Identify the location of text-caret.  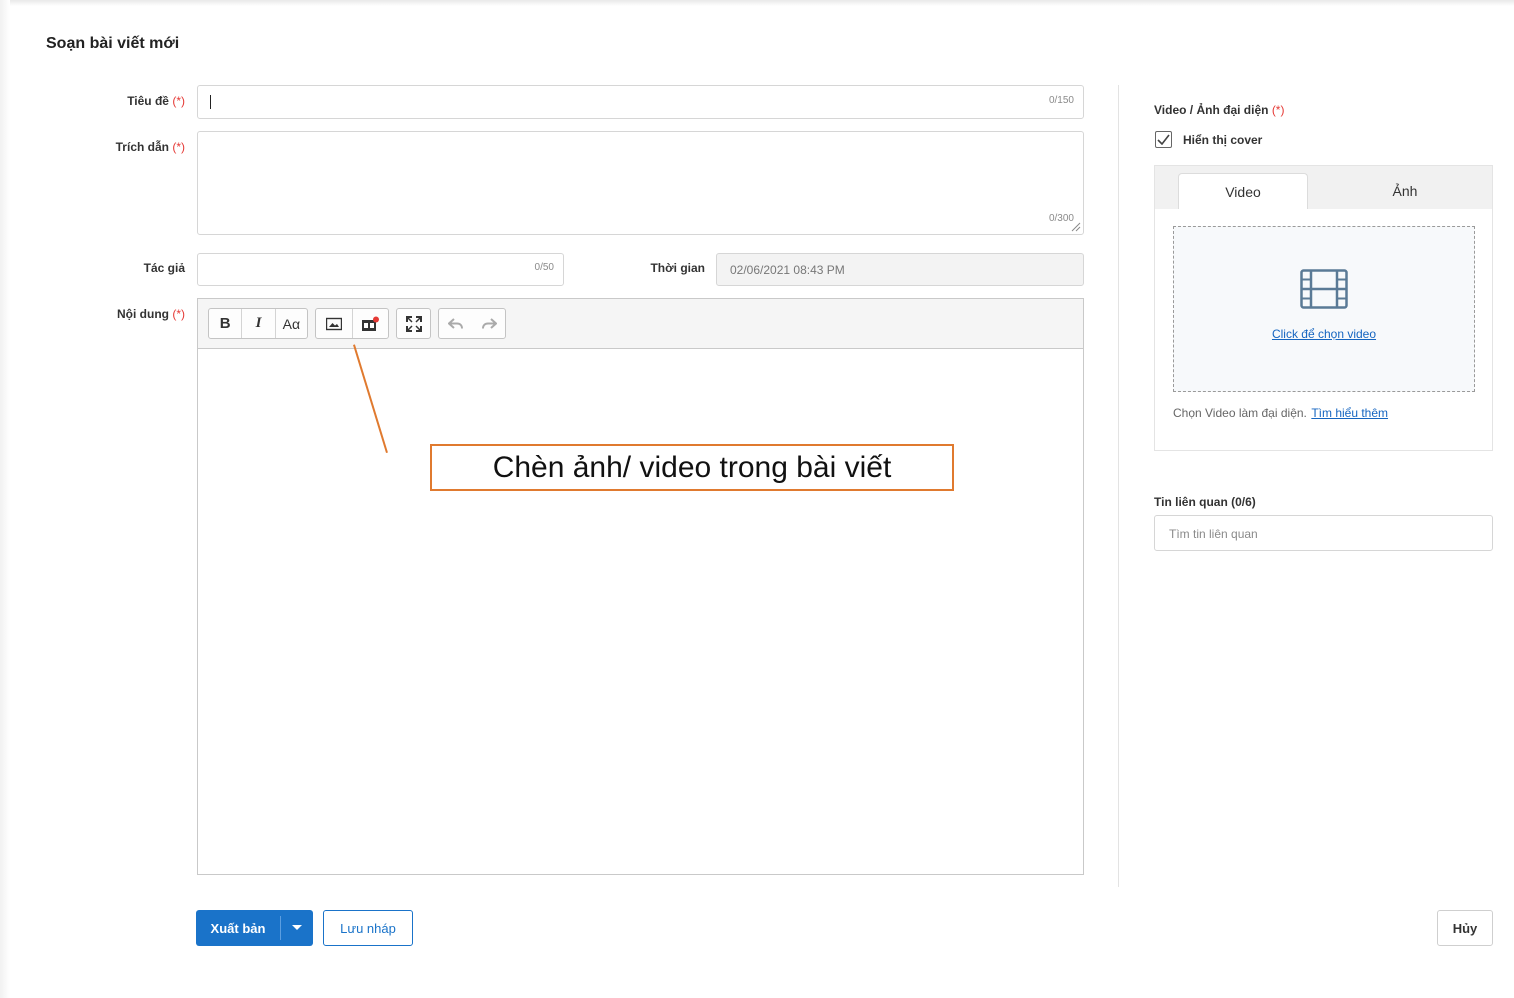
(210, 102).